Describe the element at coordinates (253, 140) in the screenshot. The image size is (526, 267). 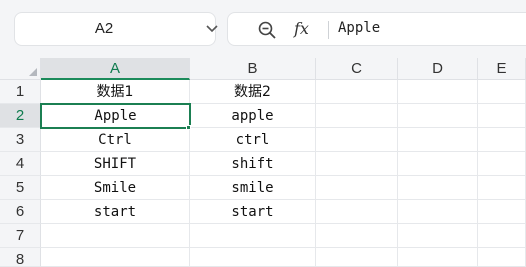
I see `cell-b3: ctrl` at that location.